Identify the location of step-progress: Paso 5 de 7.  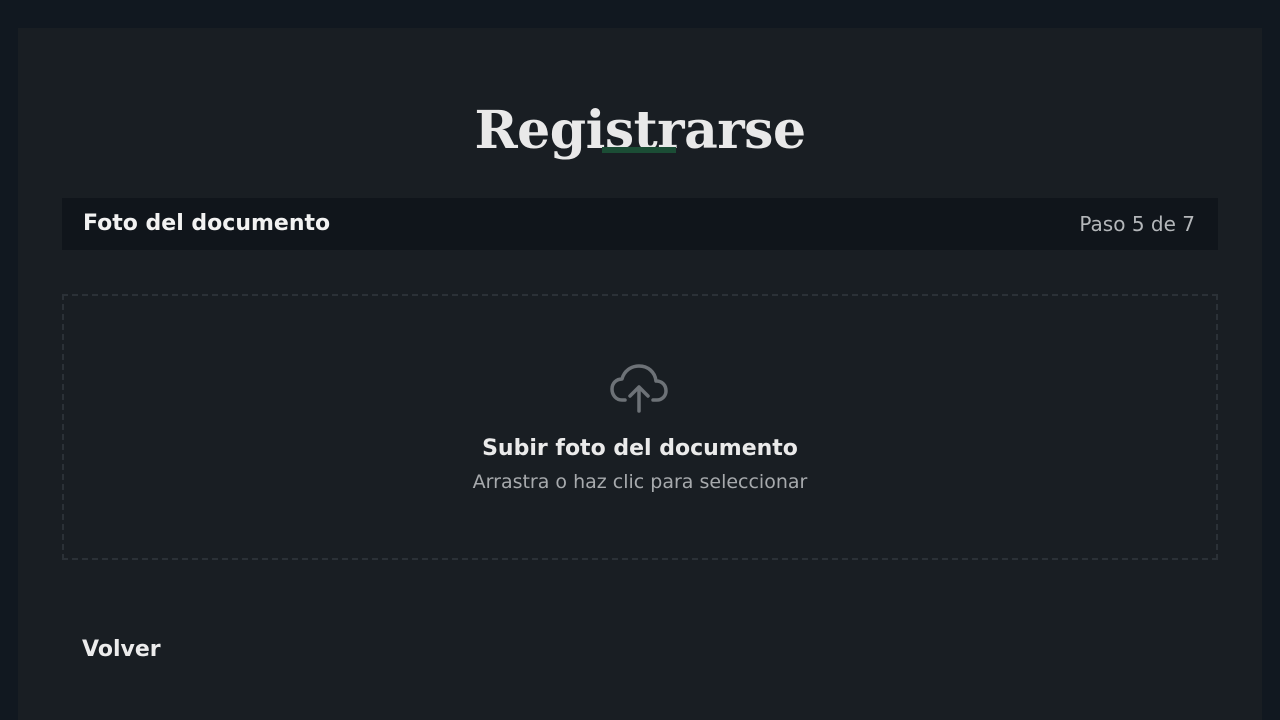
(1137, 224).